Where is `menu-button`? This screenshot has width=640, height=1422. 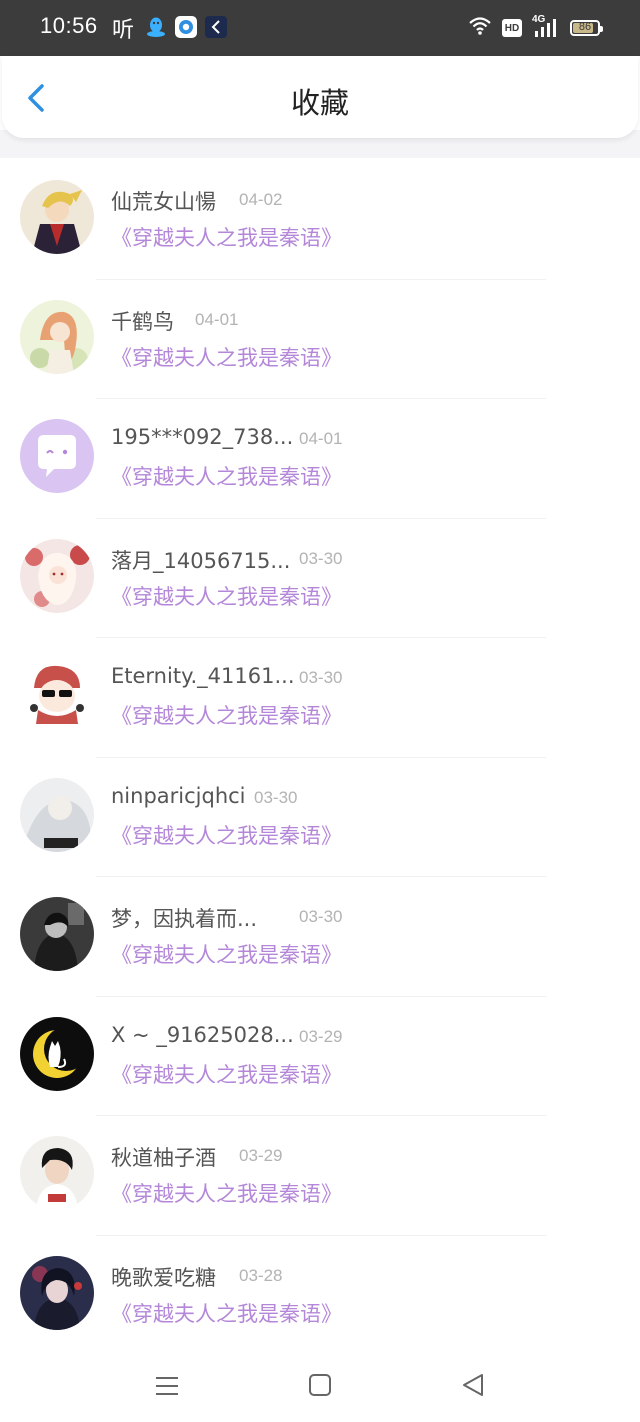
menu-button is located at coordinates (168, 1386).